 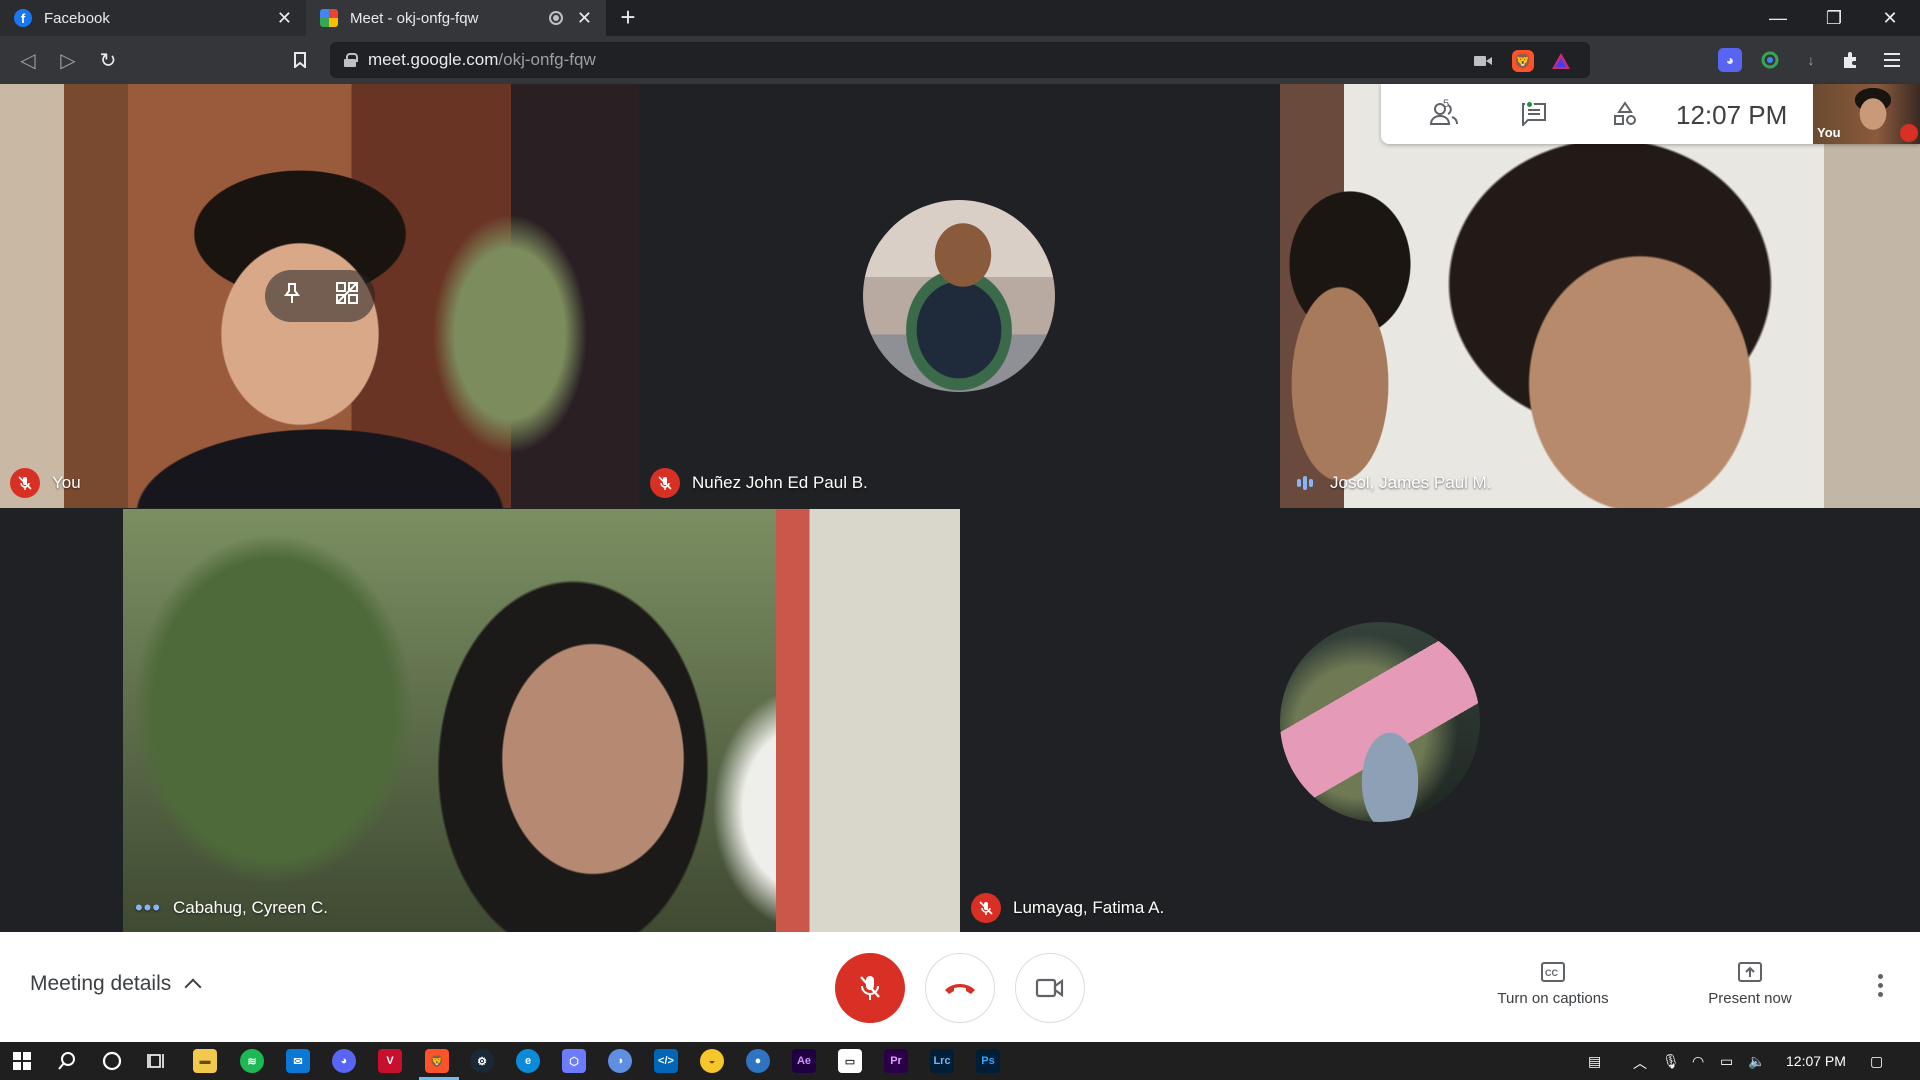 What do you see at coordinates (1698, 1061) in the screenshot?
I see `wifi-icon: ◠` at bounding box center [1698, 1061].